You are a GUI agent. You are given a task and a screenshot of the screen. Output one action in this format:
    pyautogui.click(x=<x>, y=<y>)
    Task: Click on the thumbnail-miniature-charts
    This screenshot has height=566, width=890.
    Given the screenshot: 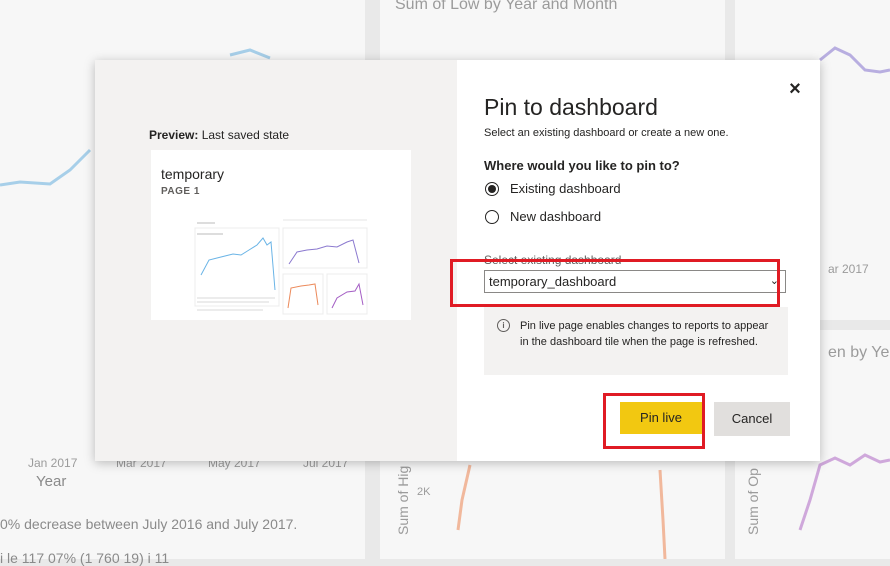 What is the action you would take?
    pyautogui.click(x=281, y=267)
    